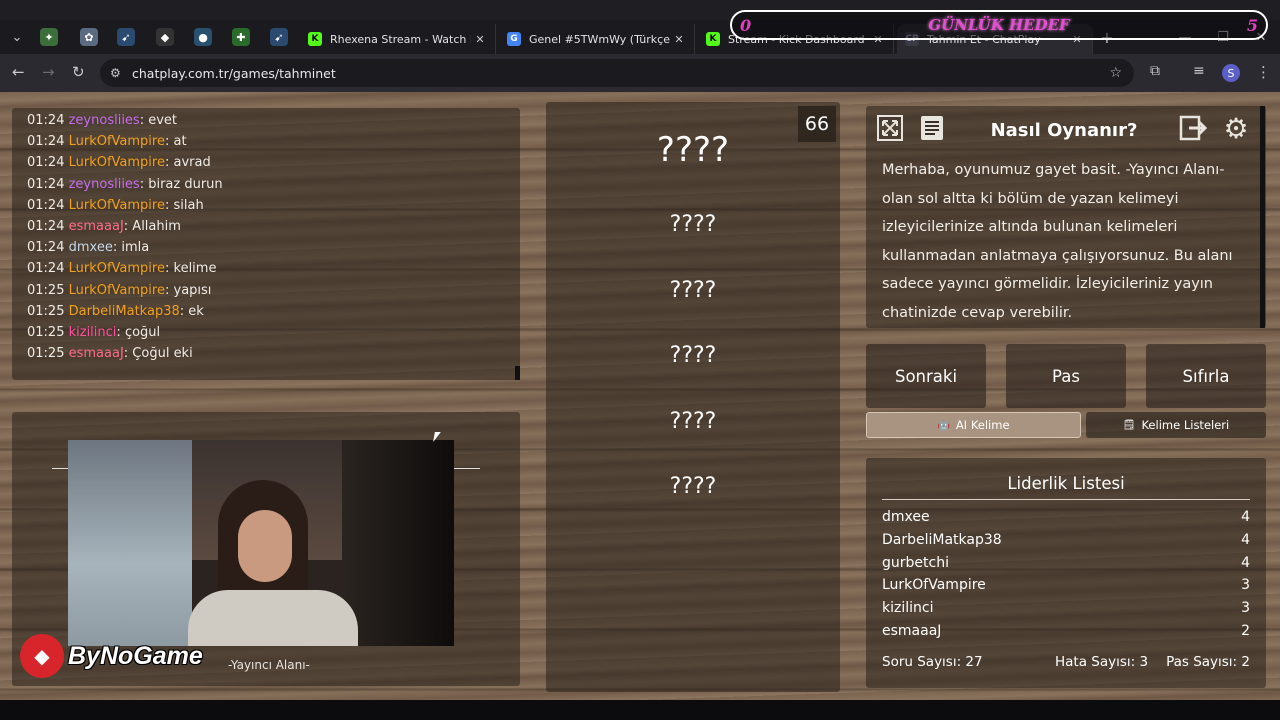 Image resolution: width=1280 pixels, height=720 pixels. I want to click on pinned-tab-6: ✚, so click(241, 37).